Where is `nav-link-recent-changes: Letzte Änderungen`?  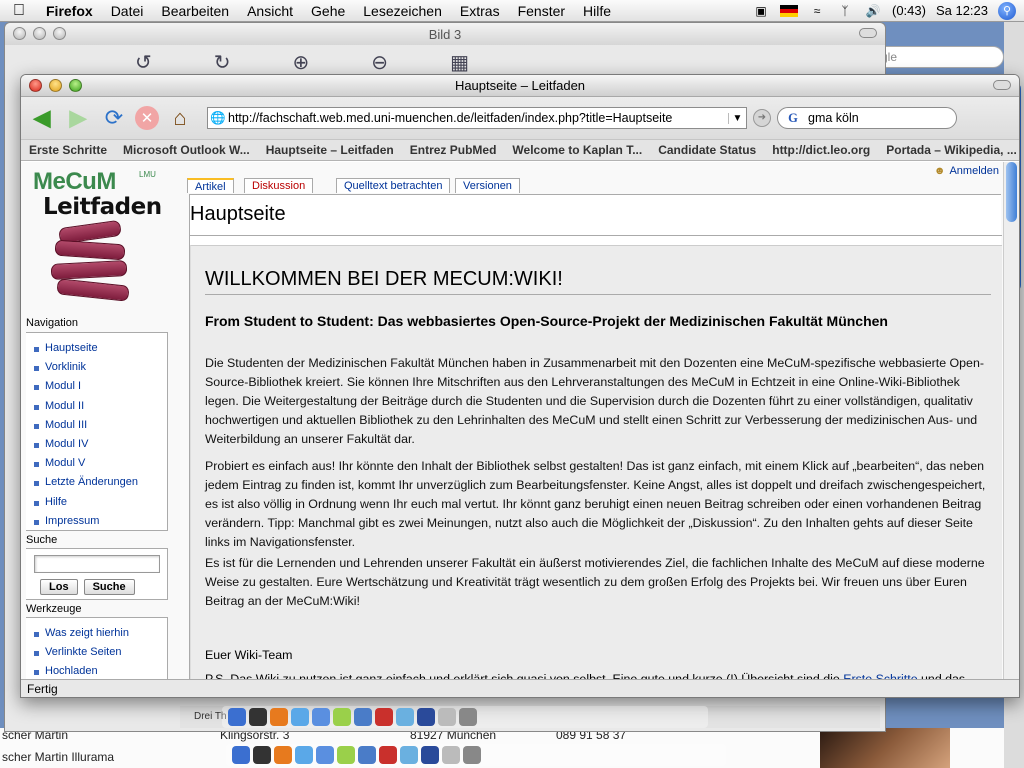 nav-link-recent-changes: Letzte Änderungen is located at coordinates (100, 482).